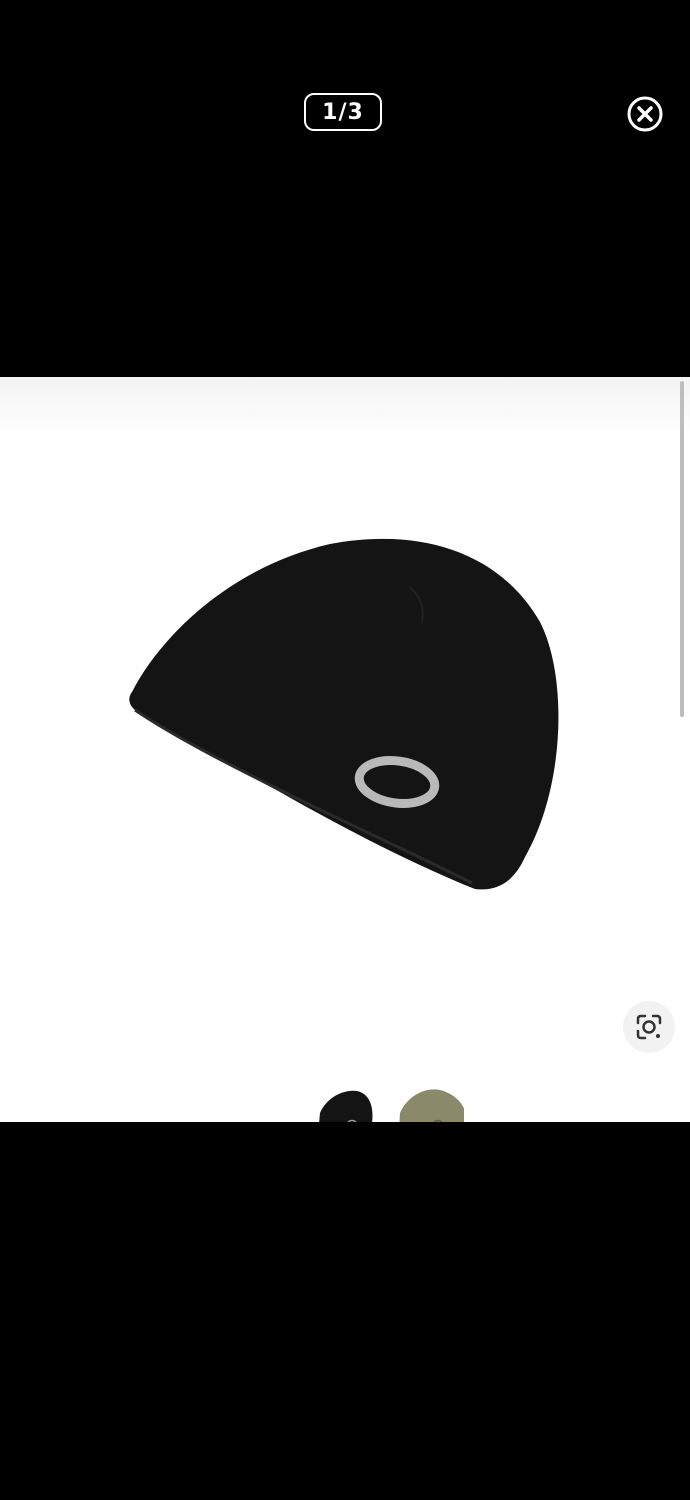 The width and height of the screenshot is (690, 1500). I want to click on visual-search-icon, so click(649, 1027).